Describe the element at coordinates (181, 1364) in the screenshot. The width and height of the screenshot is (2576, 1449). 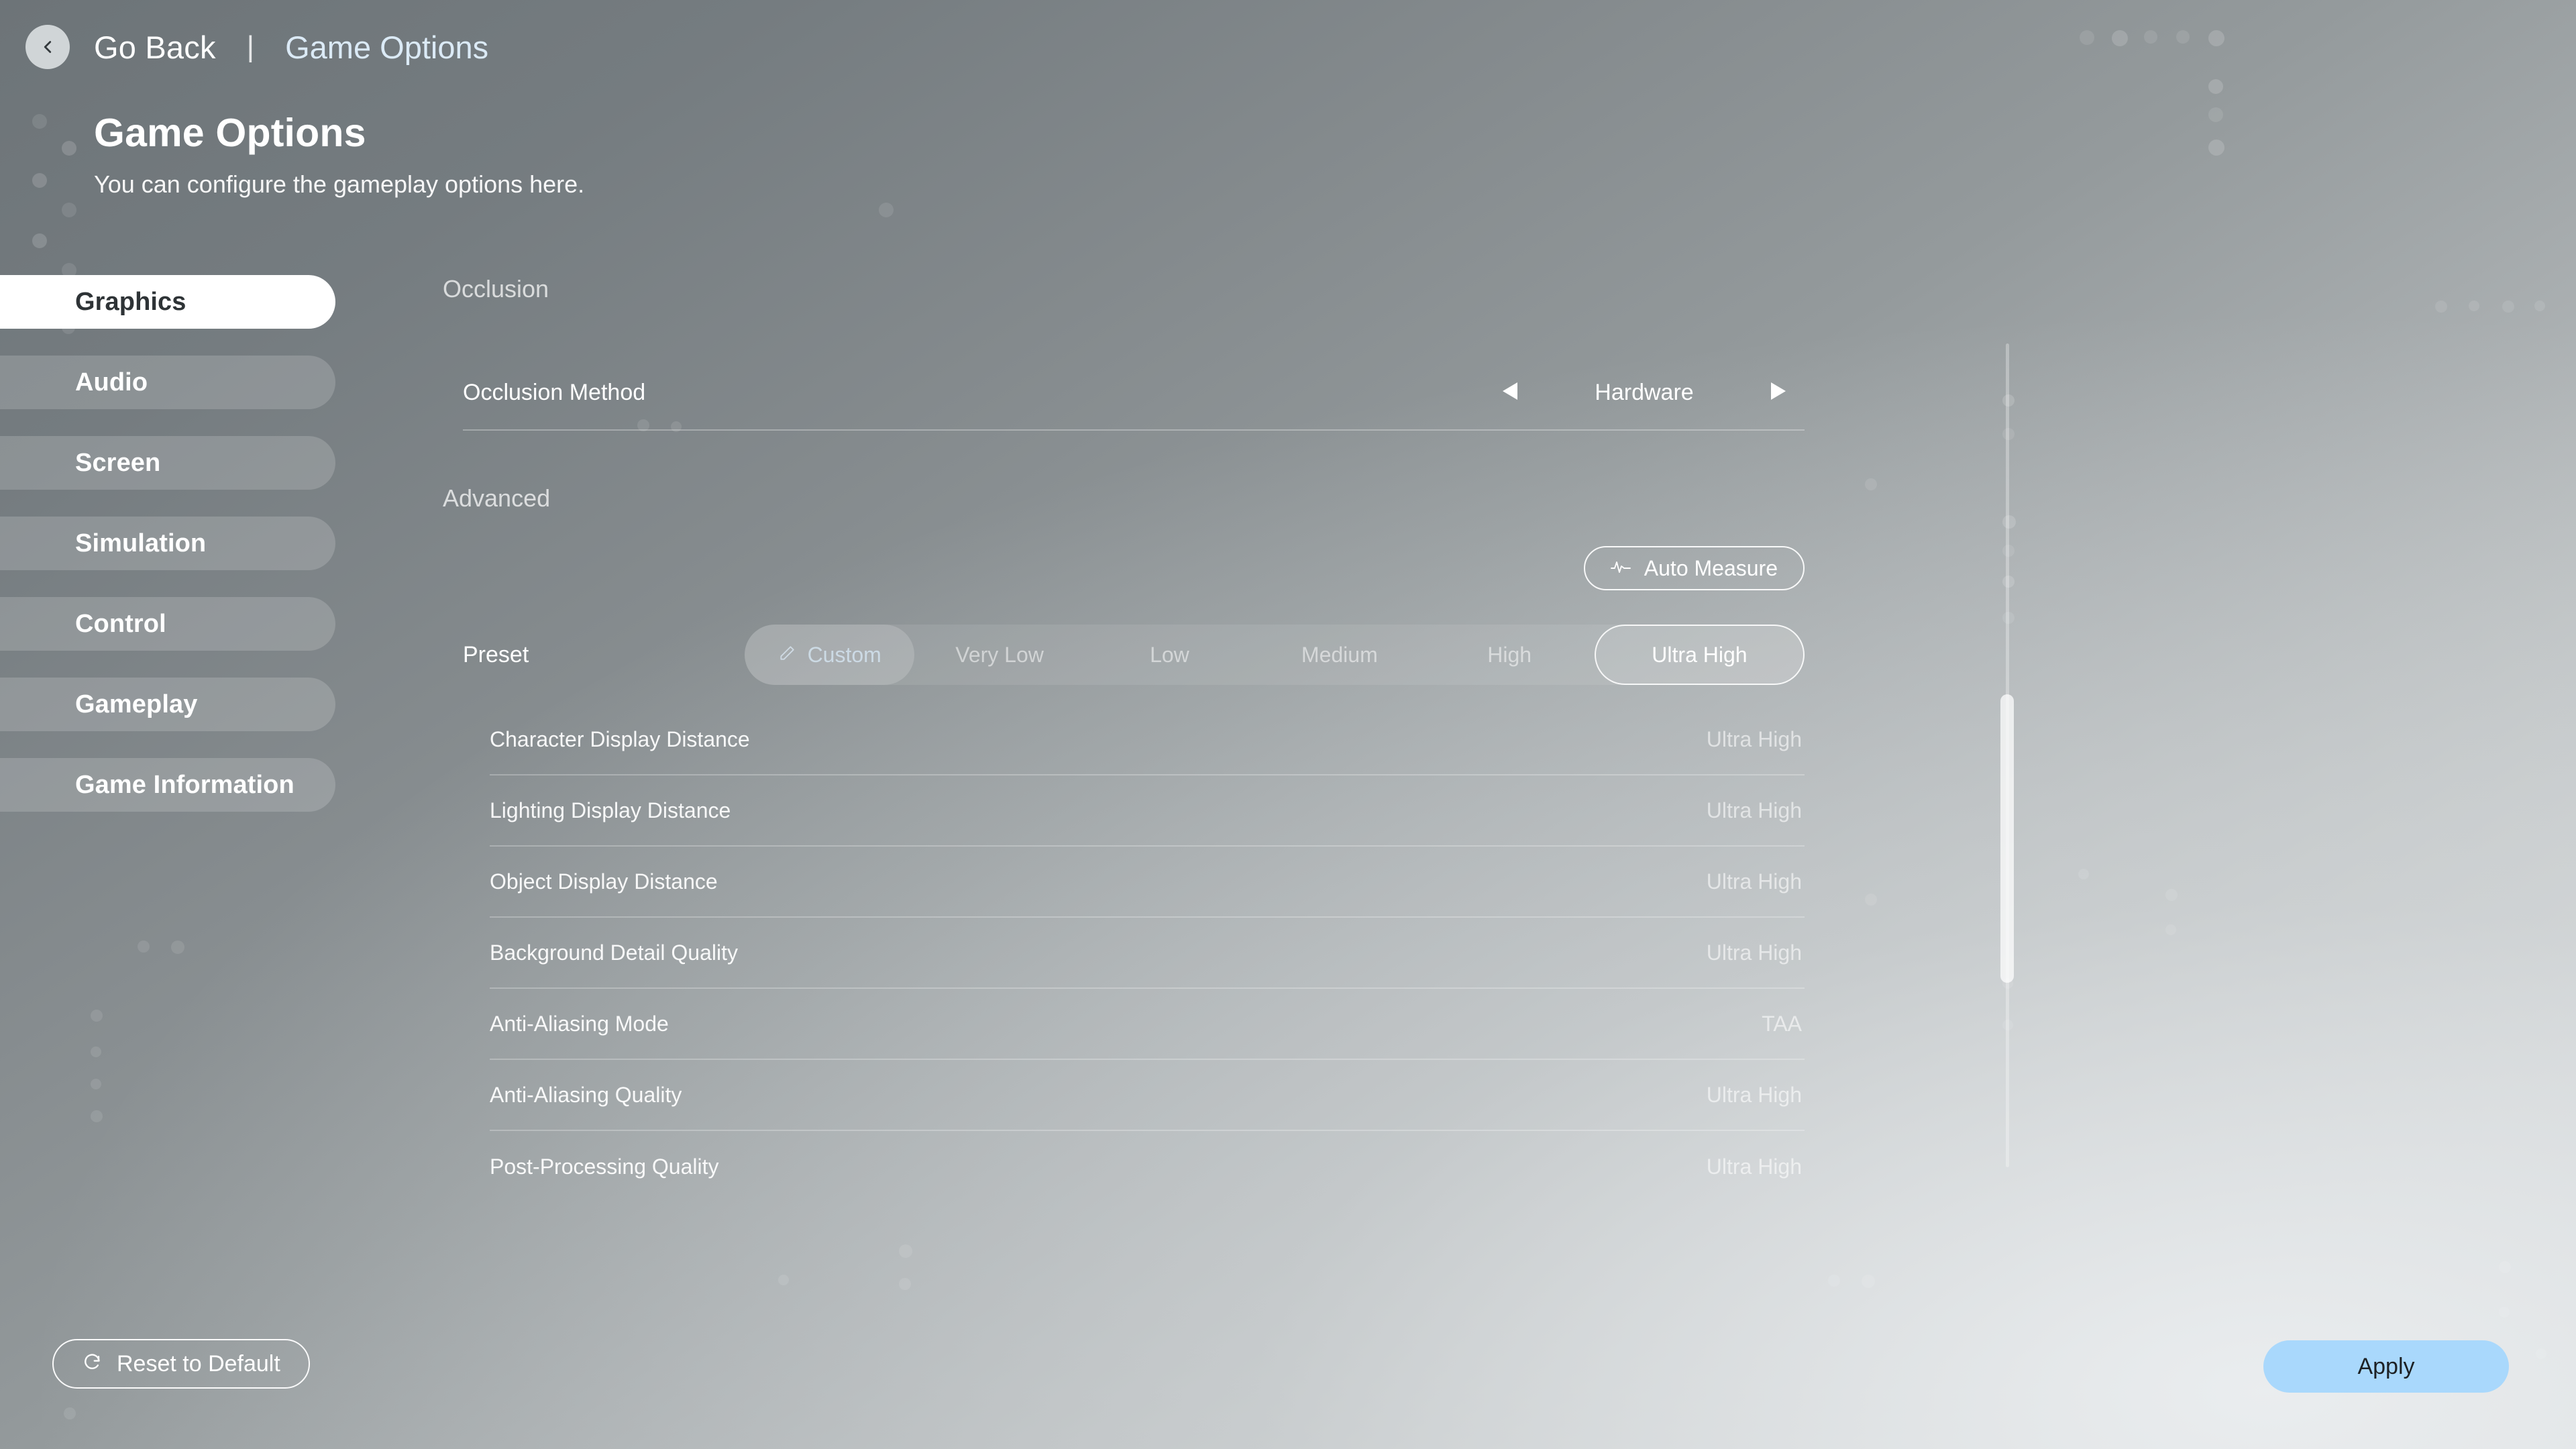
I see `reset-to-default-button: Reset to Default` at that location.